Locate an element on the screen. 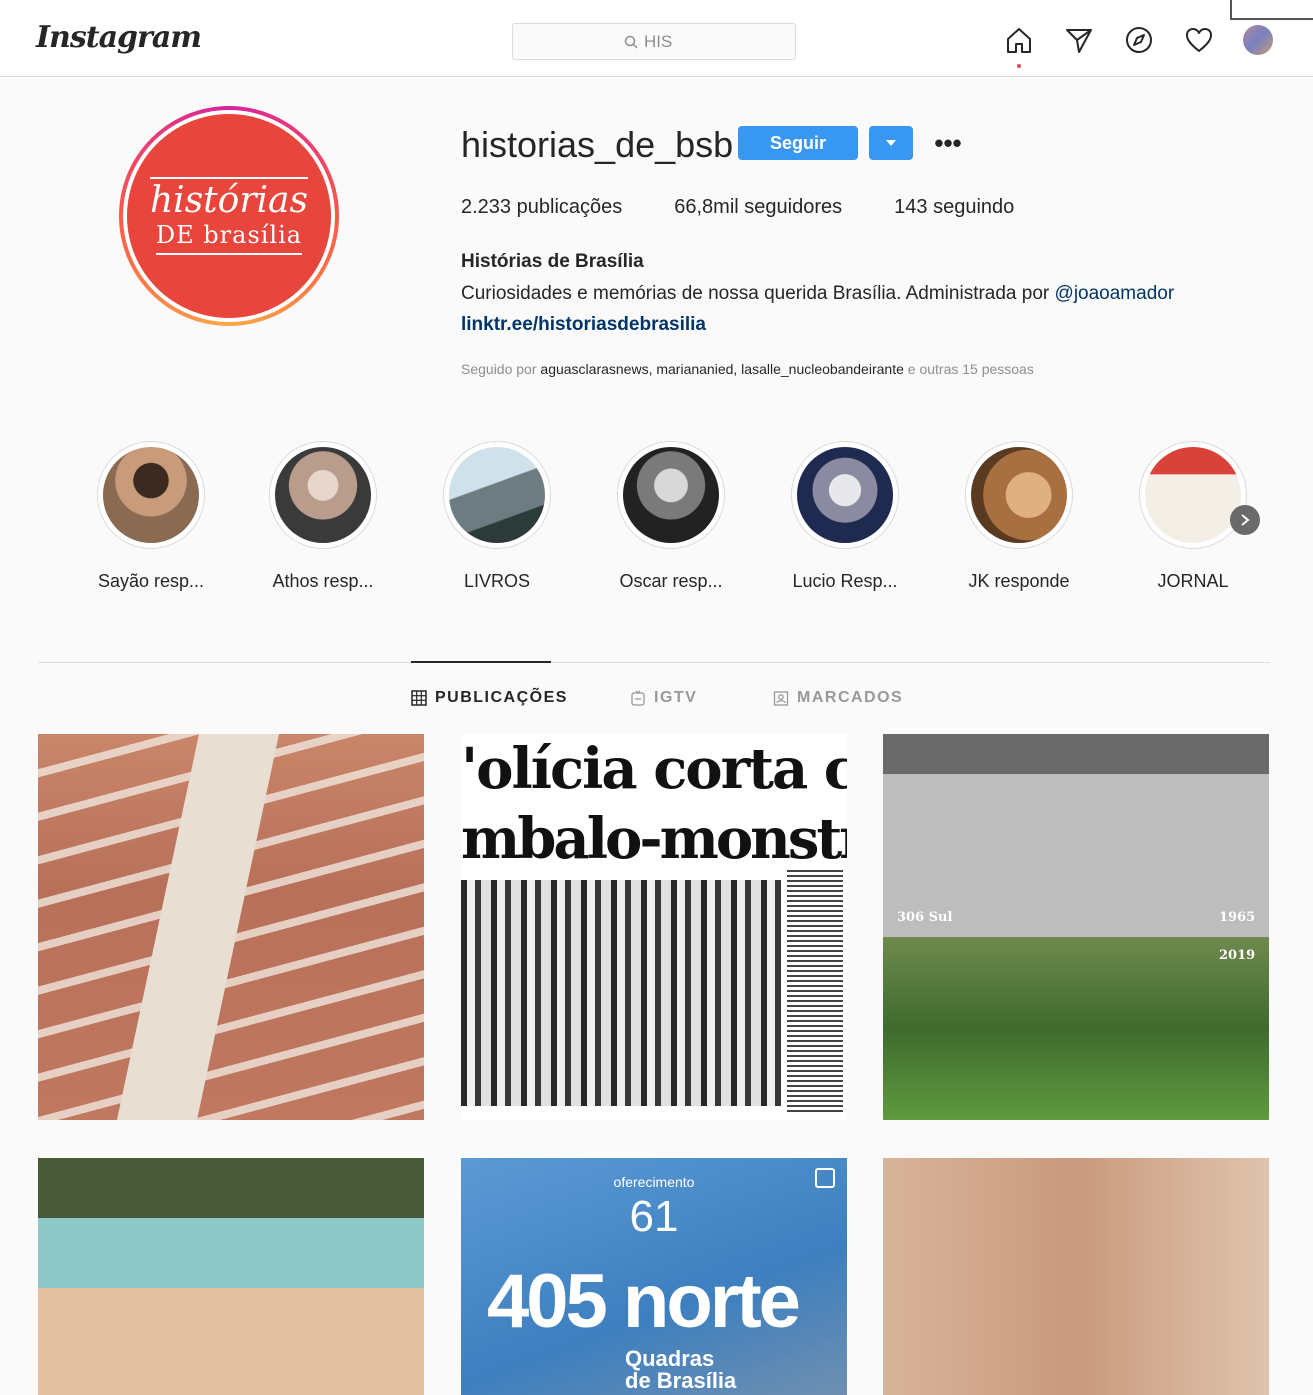 The image size is (1313, 1395). post-caption-location: 306 Sul is located at coordinates (925, 917).